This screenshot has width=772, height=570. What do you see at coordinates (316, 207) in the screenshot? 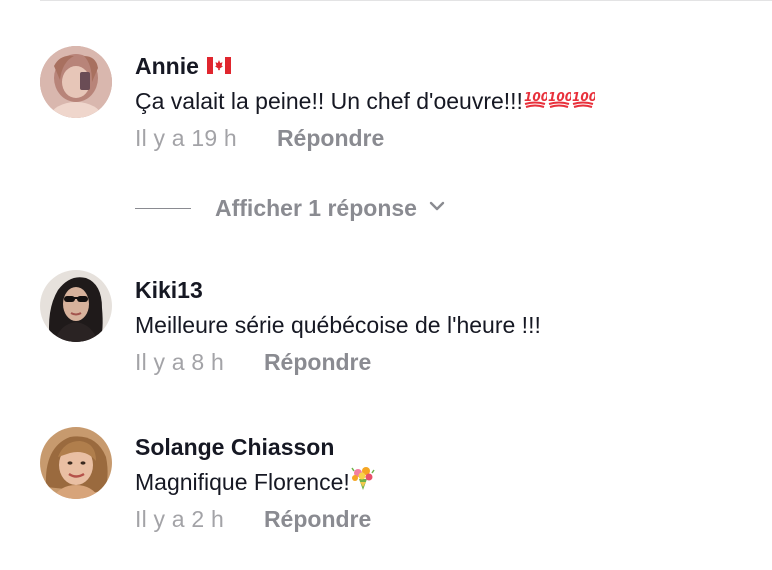
I see `view-replies-label: Afficher 1 réponse` at bounding box center [316, 207].